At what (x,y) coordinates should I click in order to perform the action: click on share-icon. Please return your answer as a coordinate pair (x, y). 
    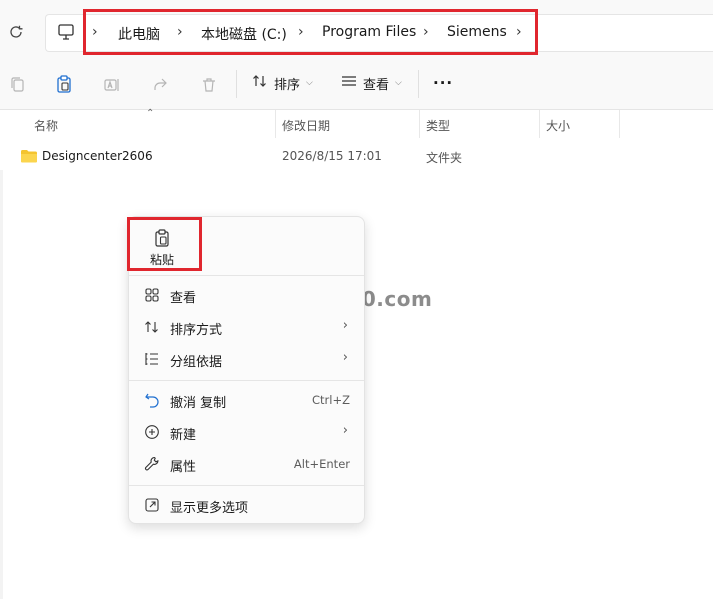
    Looking at the image, I should click on (160, 85).